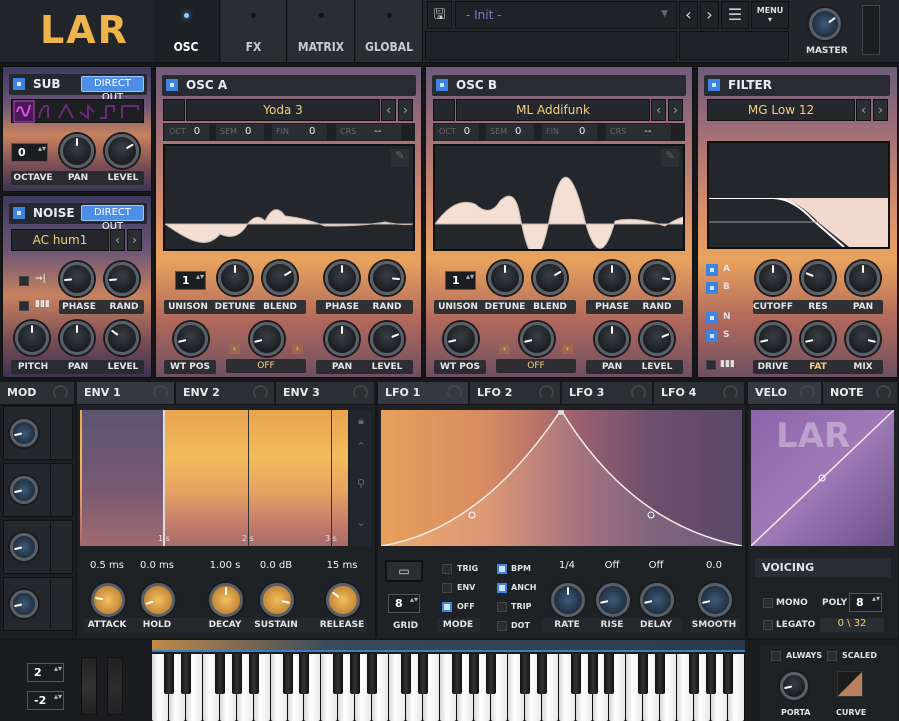 The width and height of the screenshot is (899, 721). What do you see at coordinates (190, 280) in the screenshot?
I see `unison-stepper: 1` at bounding box center [190, 280].